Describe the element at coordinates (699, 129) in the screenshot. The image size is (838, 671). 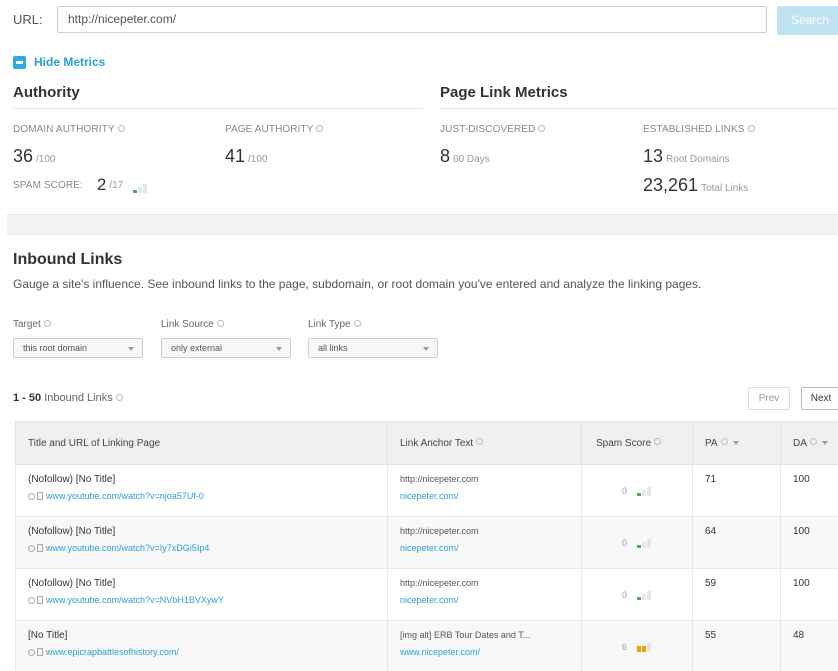
I see `established-links-label: ESTABLISHED LINKS` at that location.